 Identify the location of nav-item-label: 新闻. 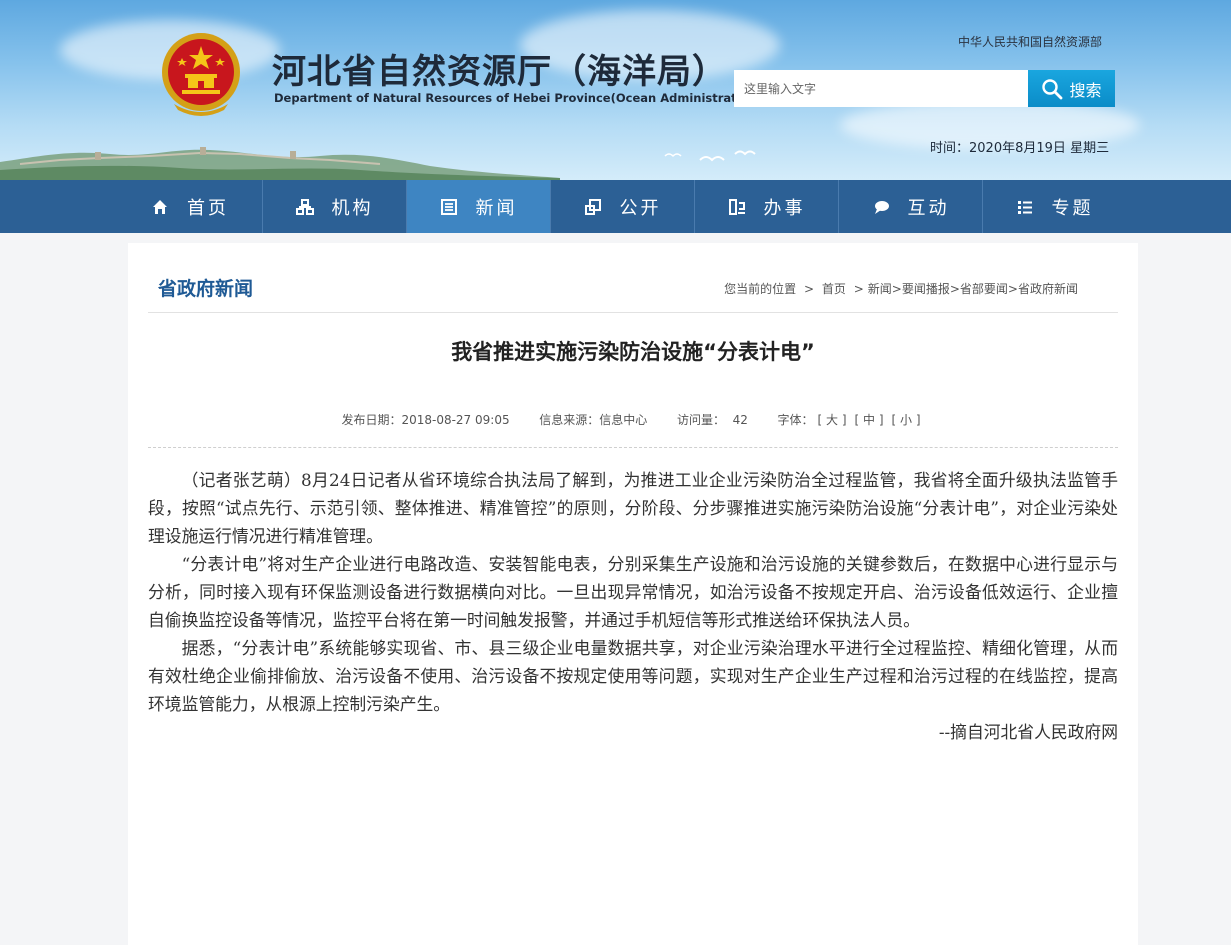
(496, 208).